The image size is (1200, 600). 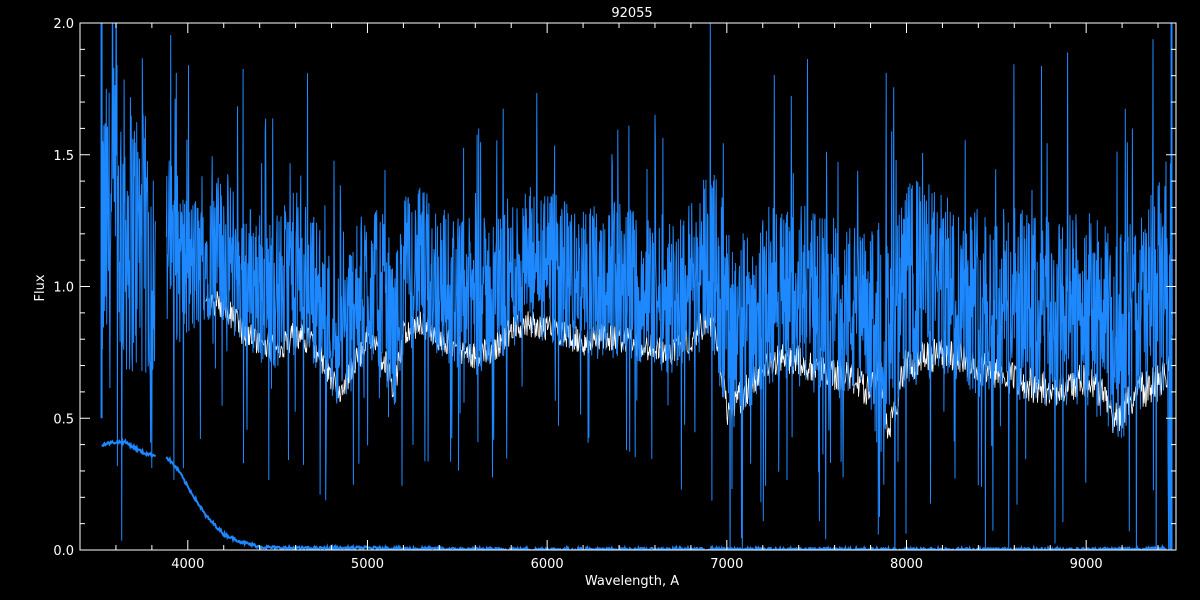 I want to click on y-tick-label: 1.5, so click(x=63, y=156).